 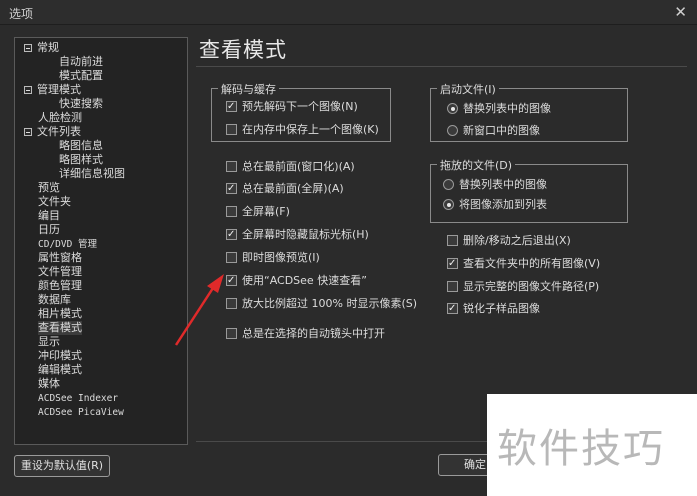 I want to click on watermark-box: 软件技巧, so click(x=592, y=445).